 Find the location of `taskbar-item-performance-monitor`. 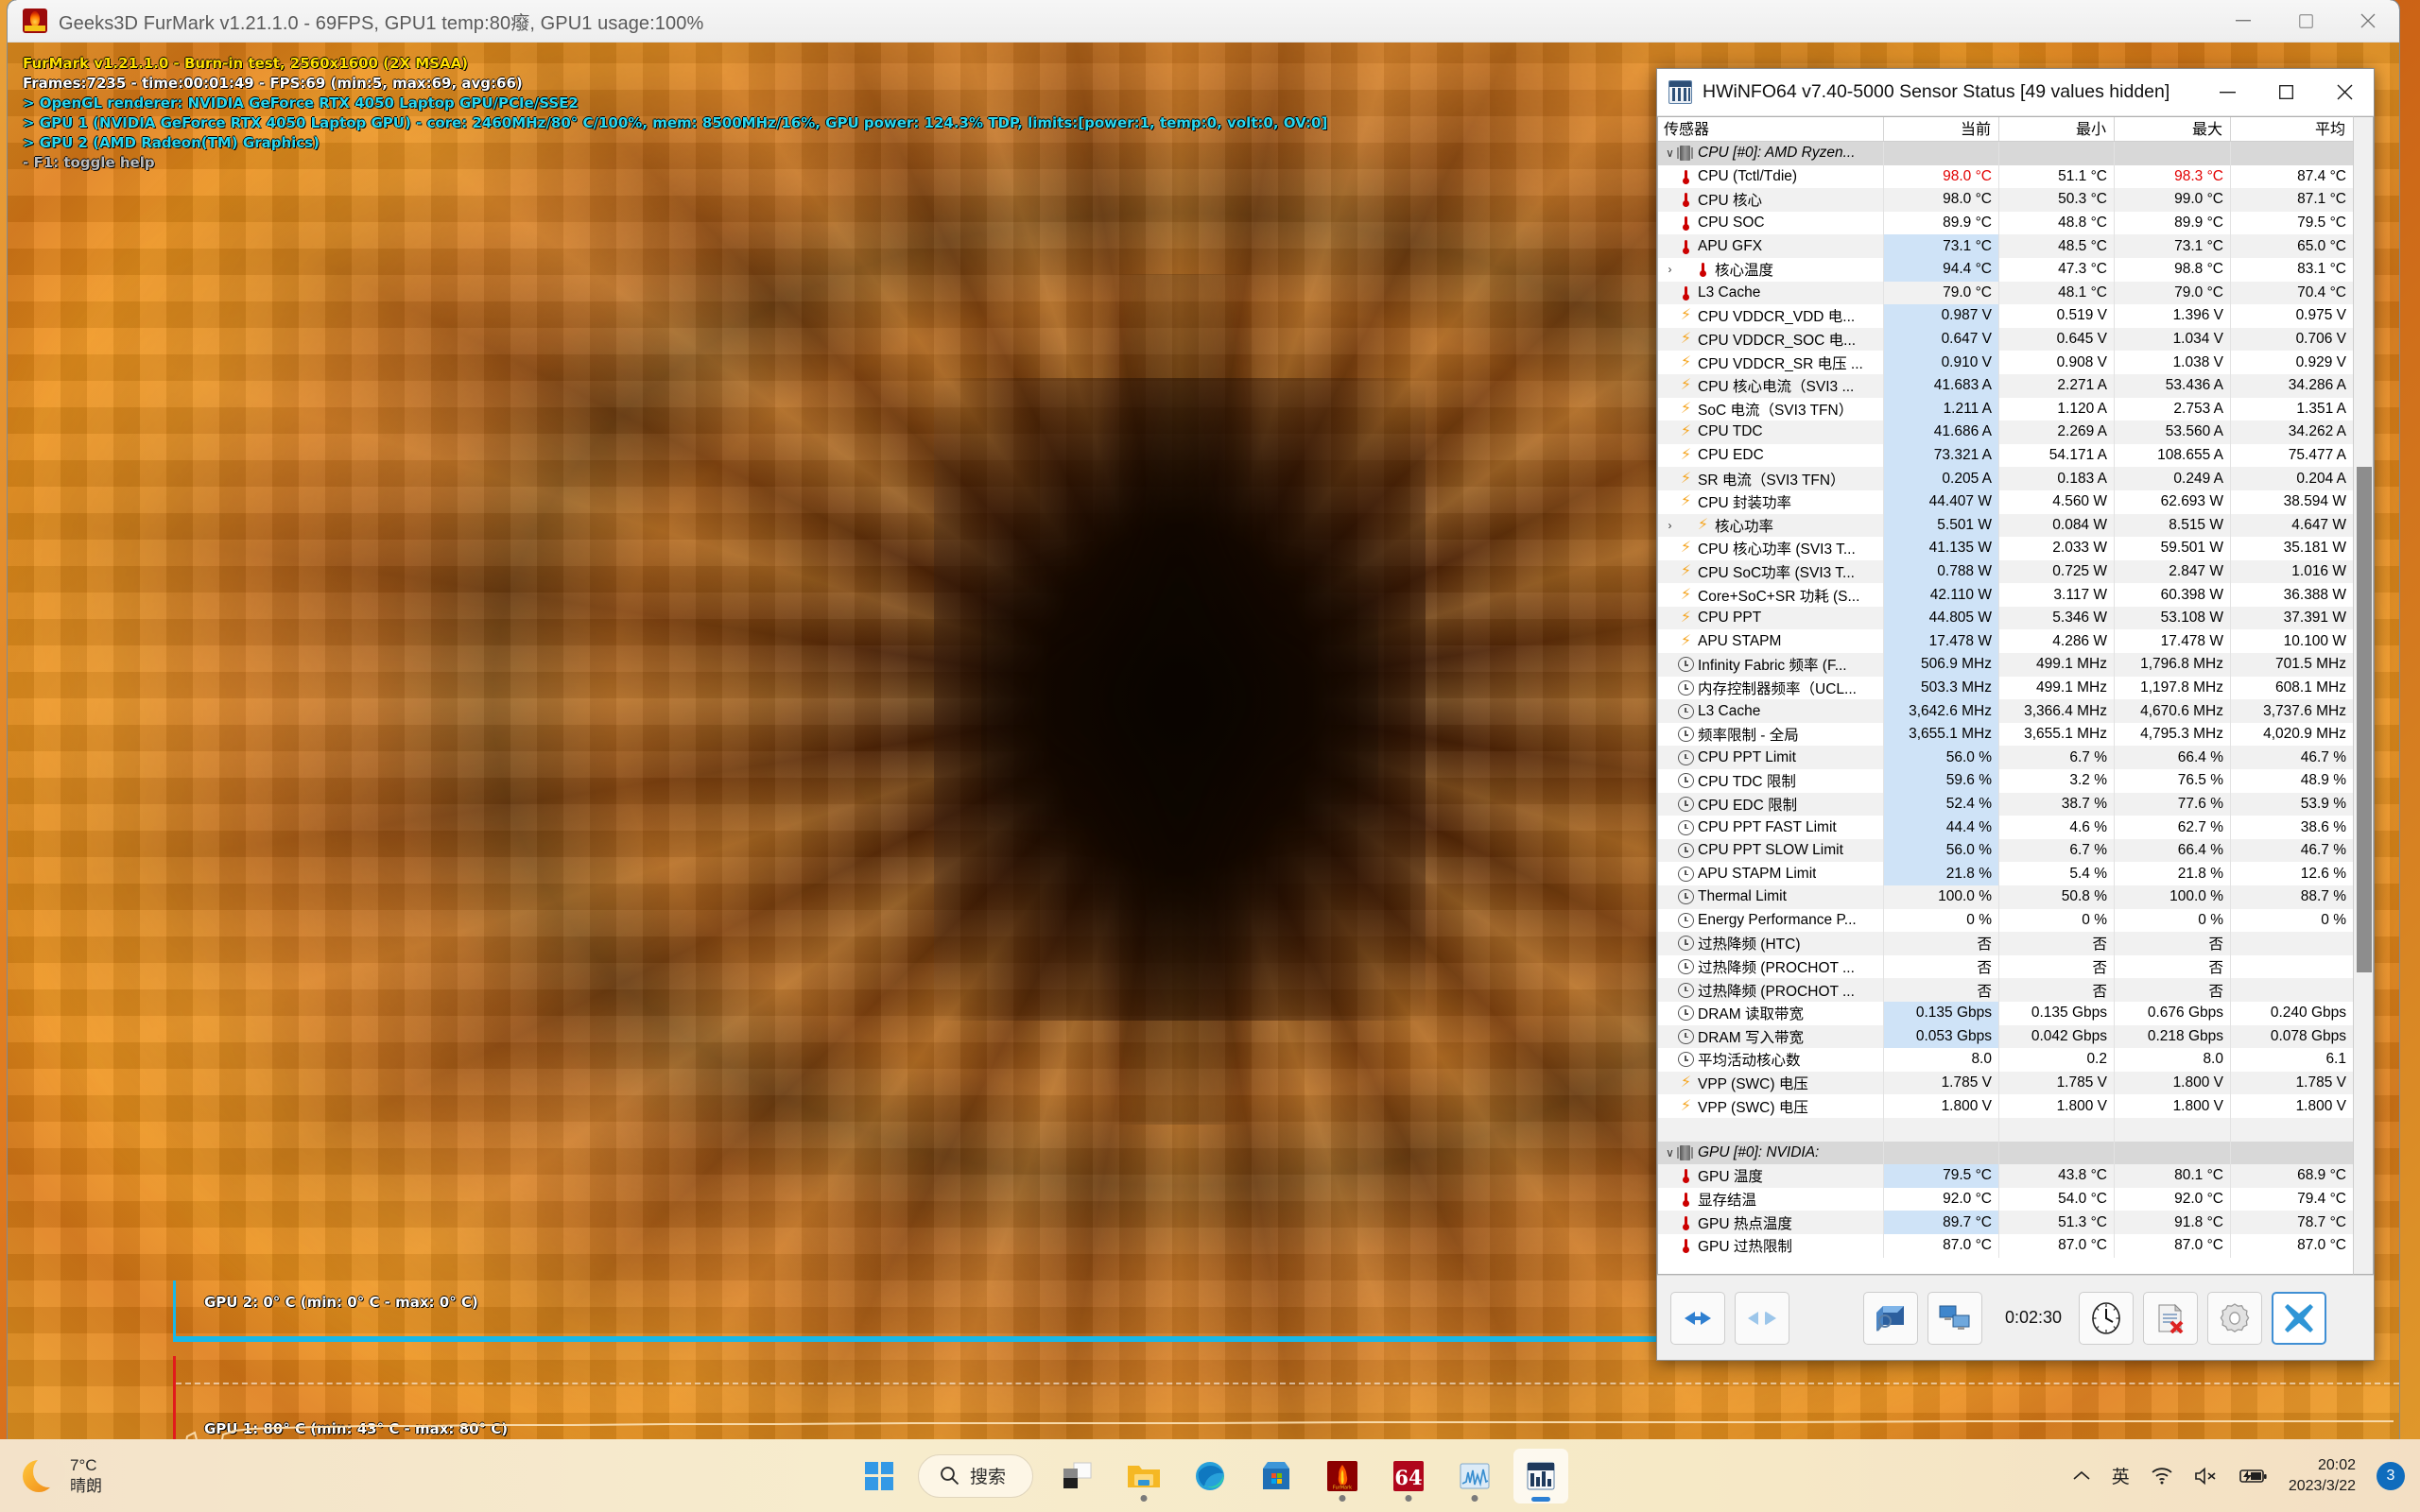

taskbar-item-performance-monitor is located at coordinates (1474, 1476).